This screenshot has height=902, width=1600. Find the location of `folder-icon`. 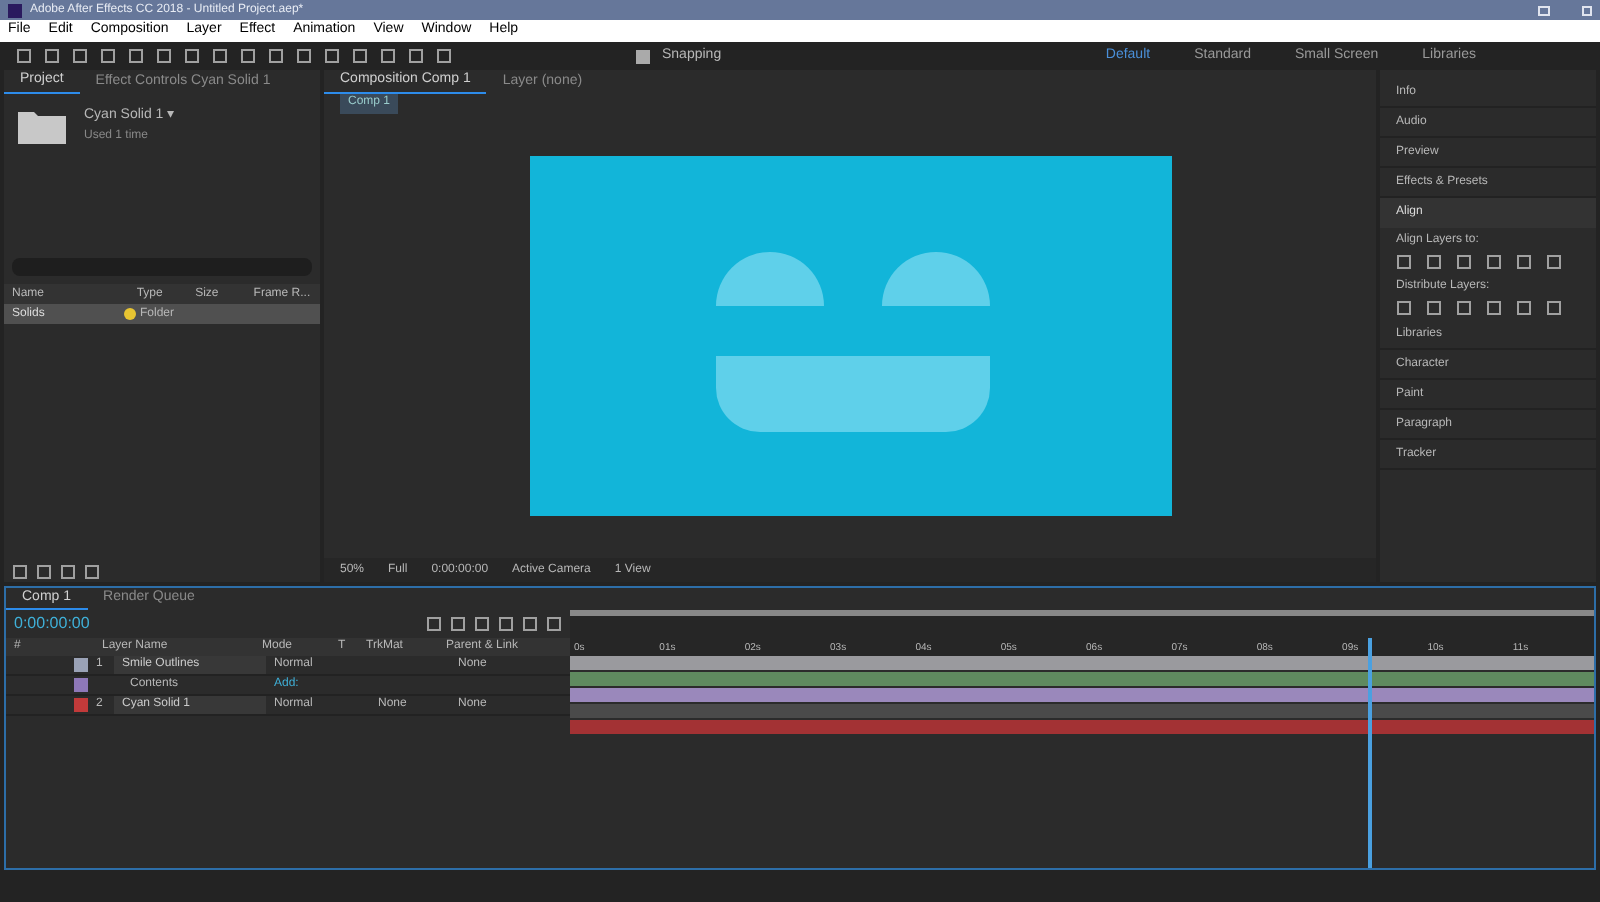

folder-icon is located at coordinates (42, 126).